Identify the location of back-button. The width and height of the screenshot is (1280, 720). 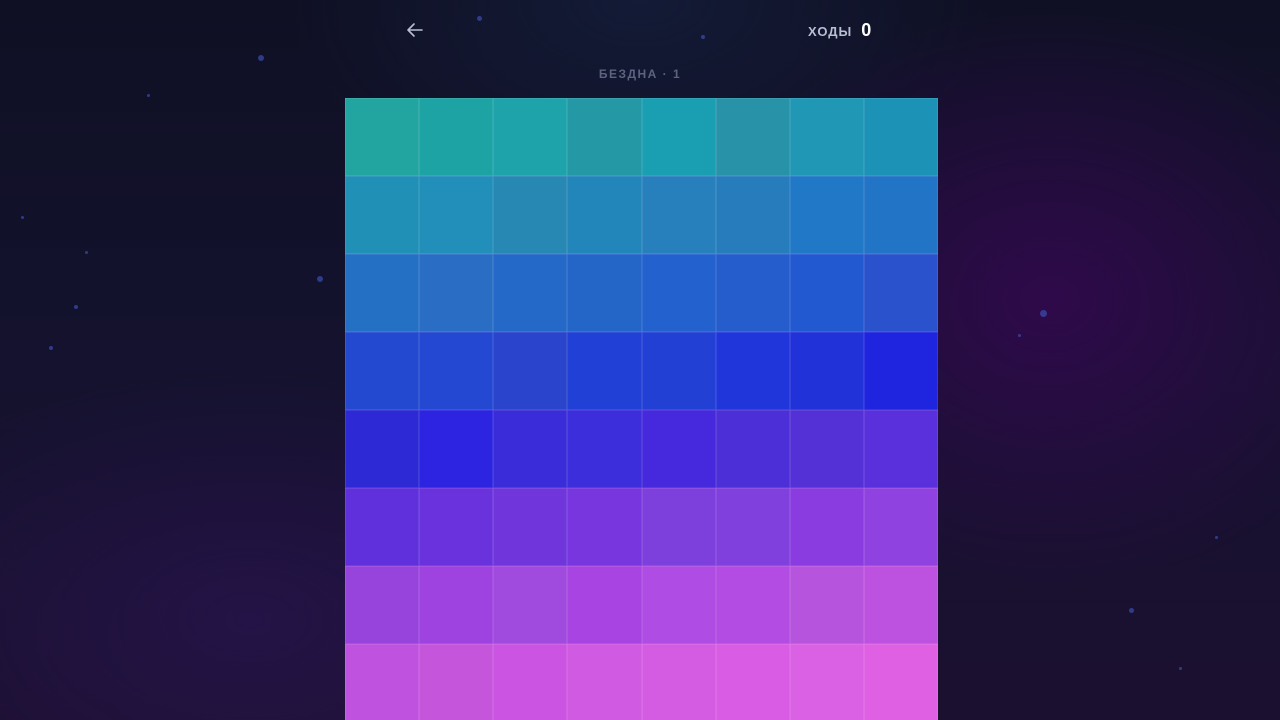
(415, 32).